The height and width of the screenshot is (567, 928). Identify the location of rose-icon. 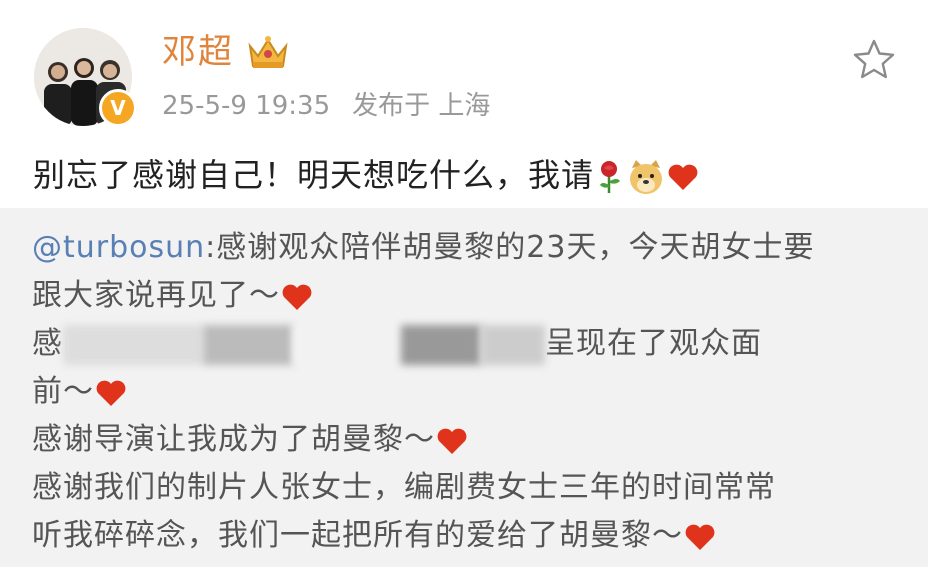
(610, 177).